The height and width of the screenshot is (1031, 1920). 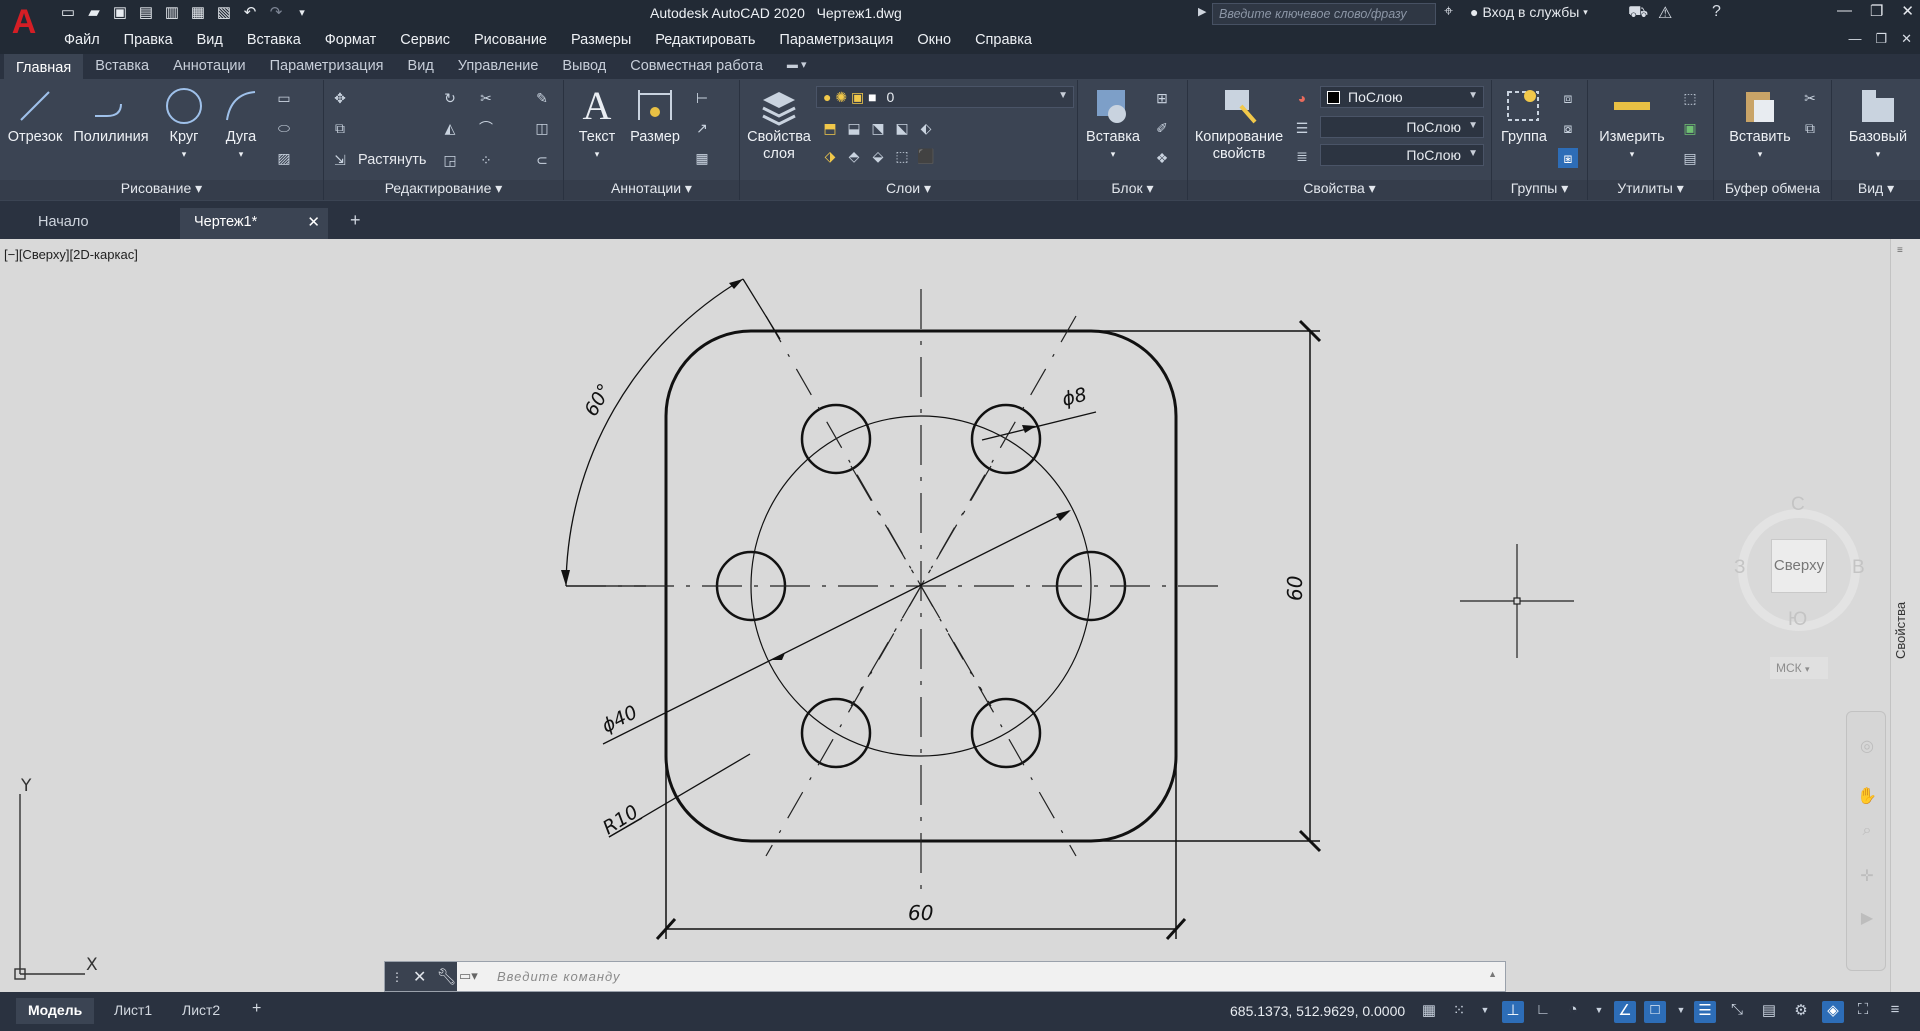 I want to click on annotation-monitor-icon: ⚙, so click(x=1801, y=1012).